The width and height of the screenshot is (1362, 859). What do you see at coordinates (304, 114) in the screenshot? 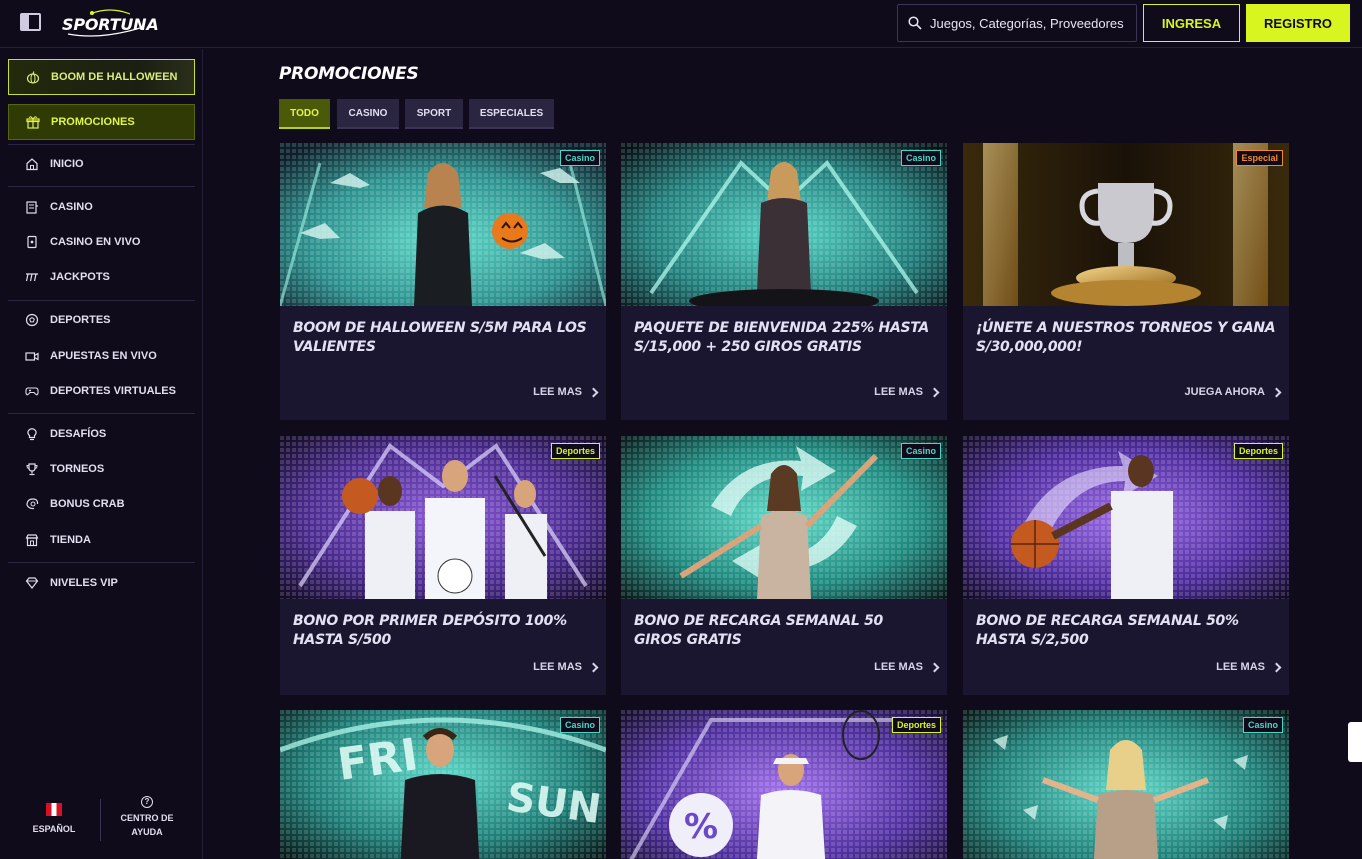
I see `tab-todo: TODO` at bounding box center [304, 114].